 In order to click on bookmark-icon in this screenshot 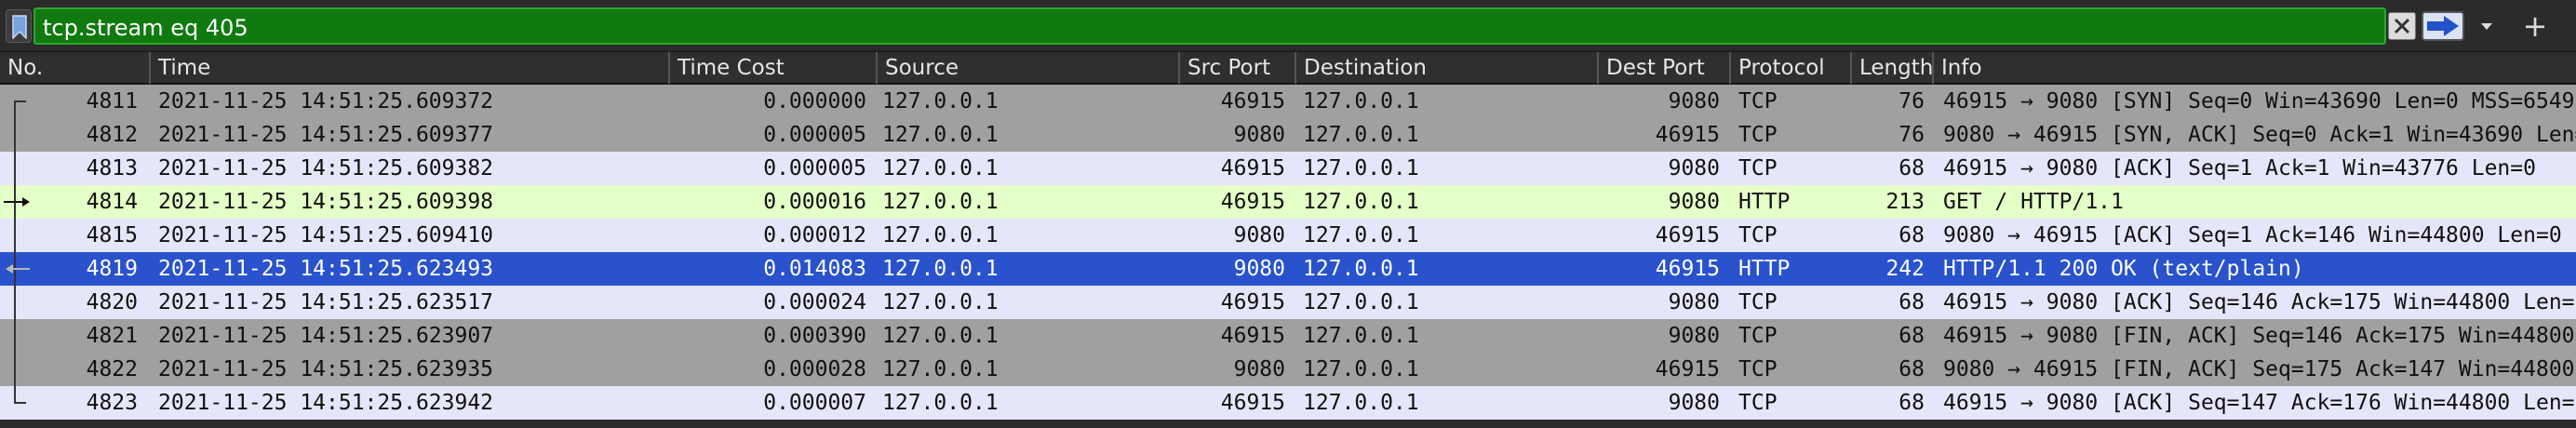, I will do `click(19, 27)`.